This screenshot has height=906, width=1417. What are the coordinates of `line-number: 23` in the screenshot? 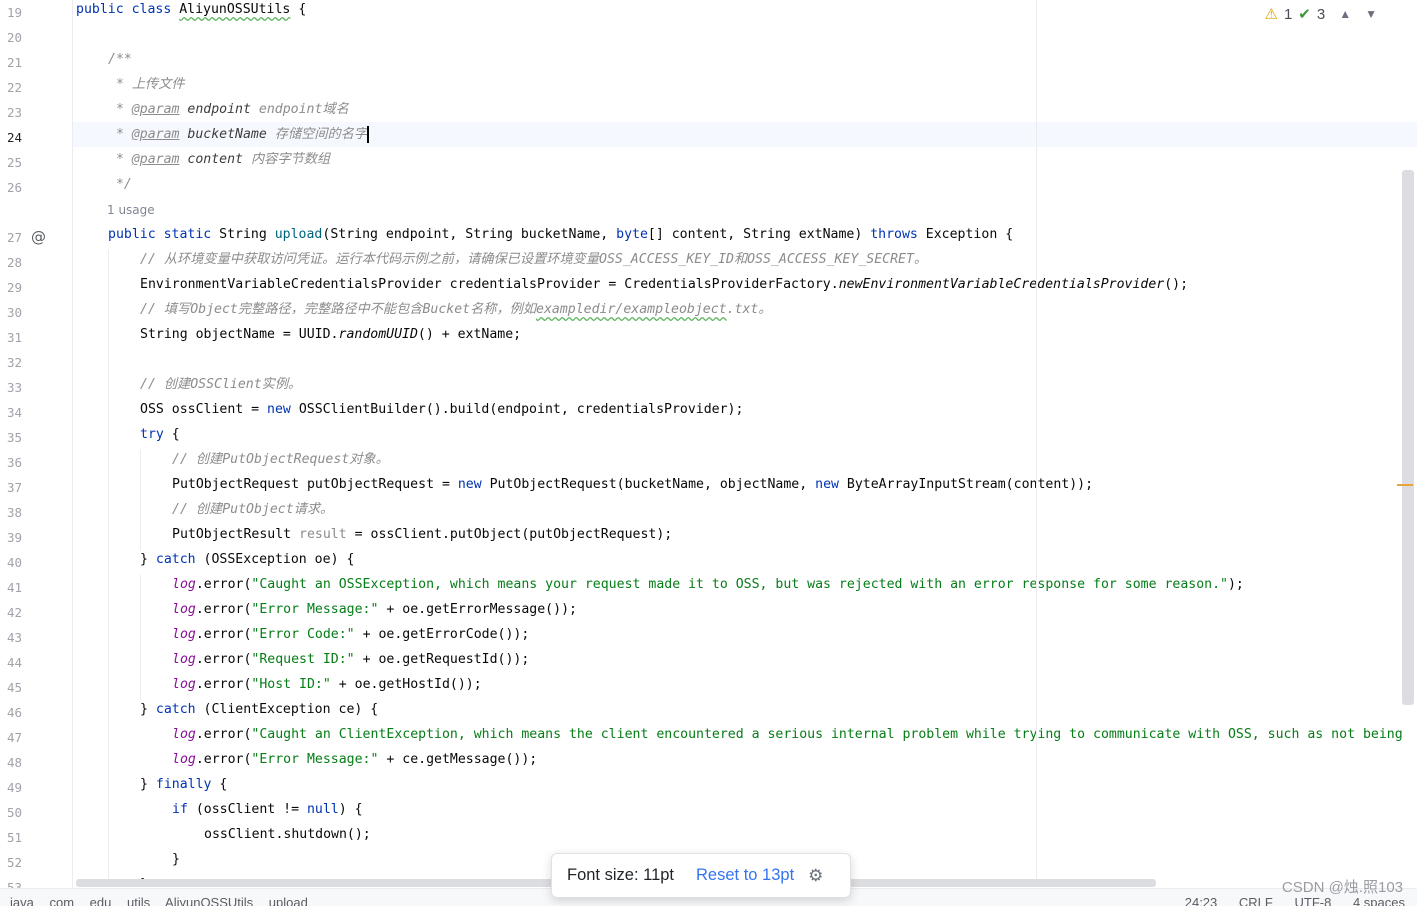 It's located at (14, 112).